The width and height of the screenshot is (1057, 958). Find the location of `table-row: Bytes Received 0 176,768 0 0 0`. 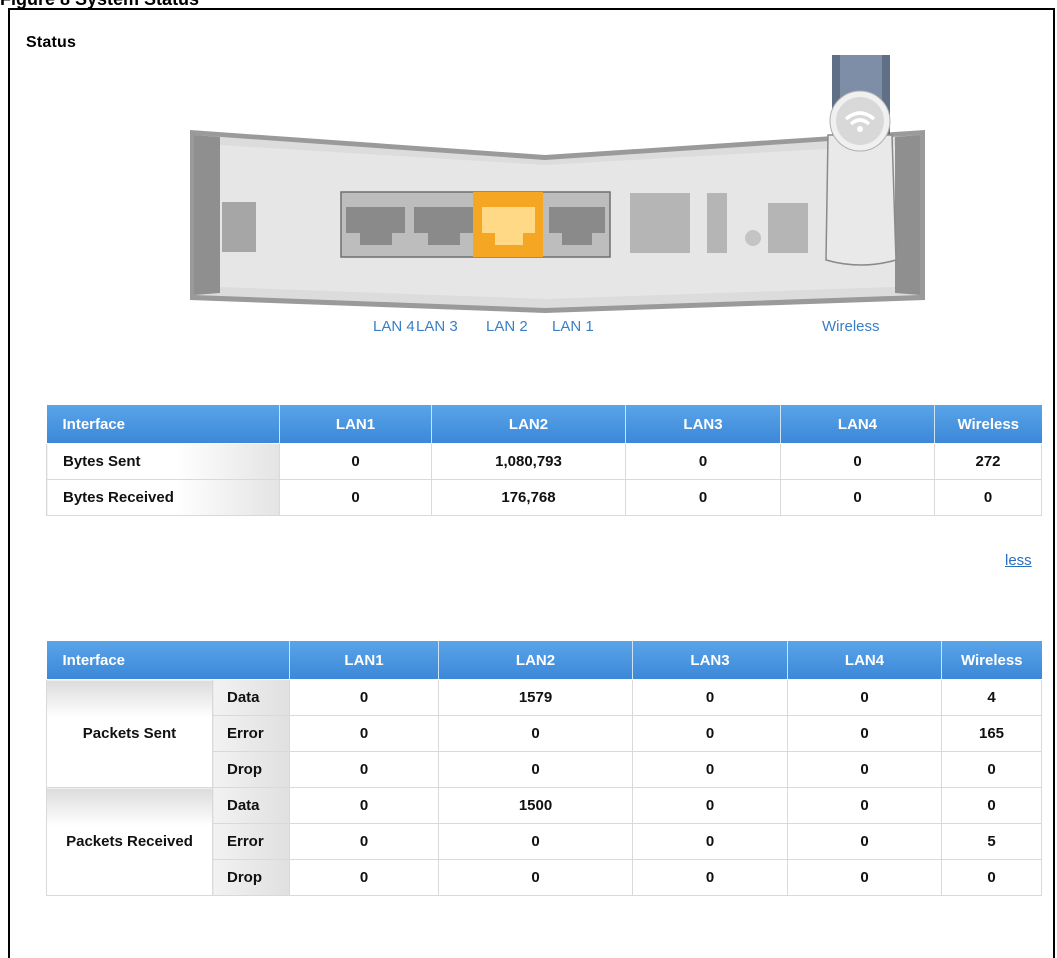

table-row: Bytes Received 0 176,768 0 0 0 is located at coordinates (544, 497).